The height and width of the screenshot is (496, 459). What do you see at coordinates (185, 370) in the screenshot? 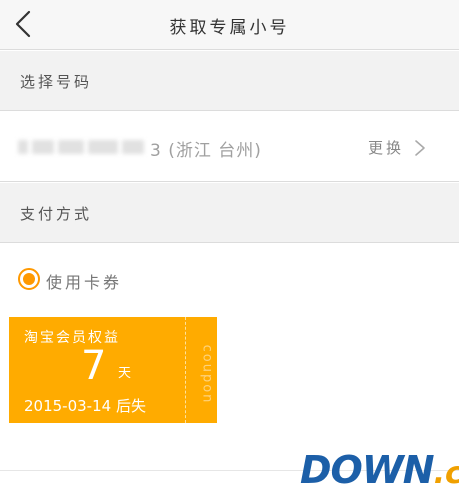
I see `coupon-perforation` at bounding box center [185, 370].